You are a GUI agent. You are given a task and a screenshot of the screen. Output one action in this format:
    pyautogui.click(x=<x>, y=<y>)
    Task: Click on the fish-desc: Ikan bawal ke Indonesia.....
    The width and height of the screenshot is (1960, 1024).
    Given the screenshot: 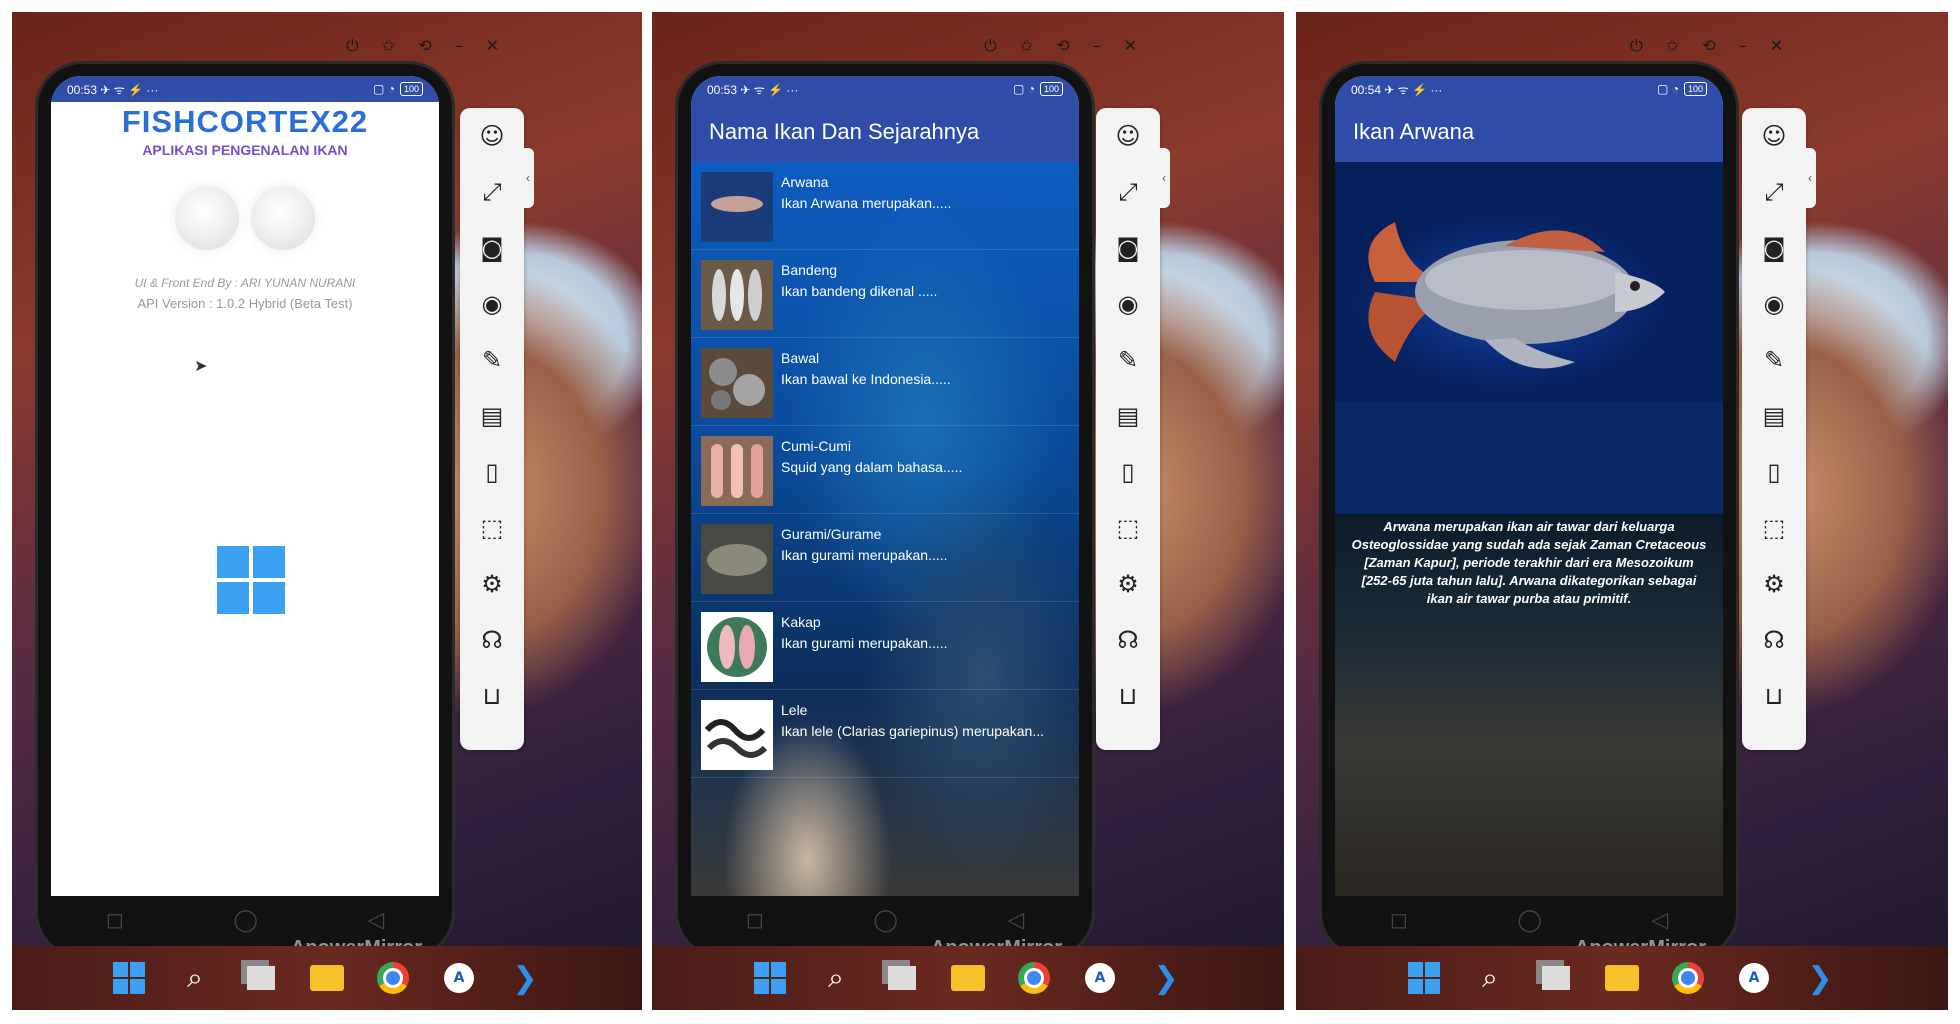 What is the action you would take?
    pyautogui.click(x=866, y=379)
    